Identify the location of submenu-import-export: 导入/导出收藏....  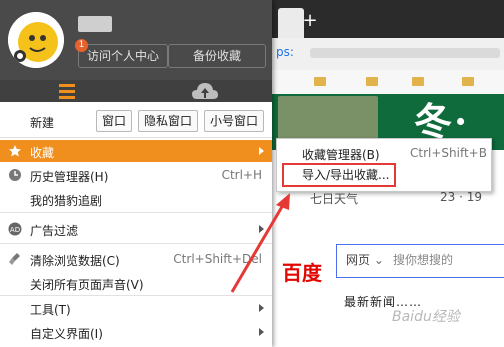
(346, 174).